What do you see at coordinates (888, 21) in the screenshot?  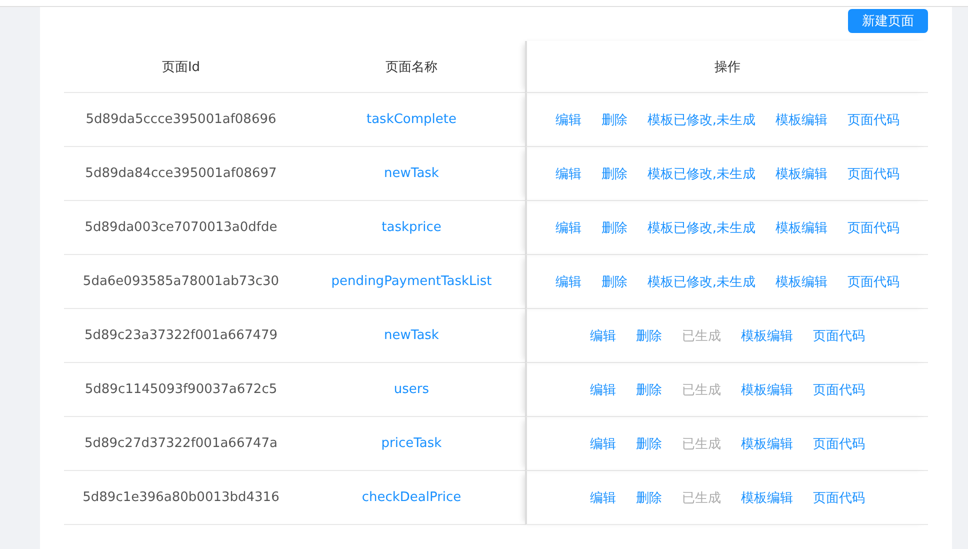 I see `create-page-button: 新建页面` at bounding box center [888, 21].